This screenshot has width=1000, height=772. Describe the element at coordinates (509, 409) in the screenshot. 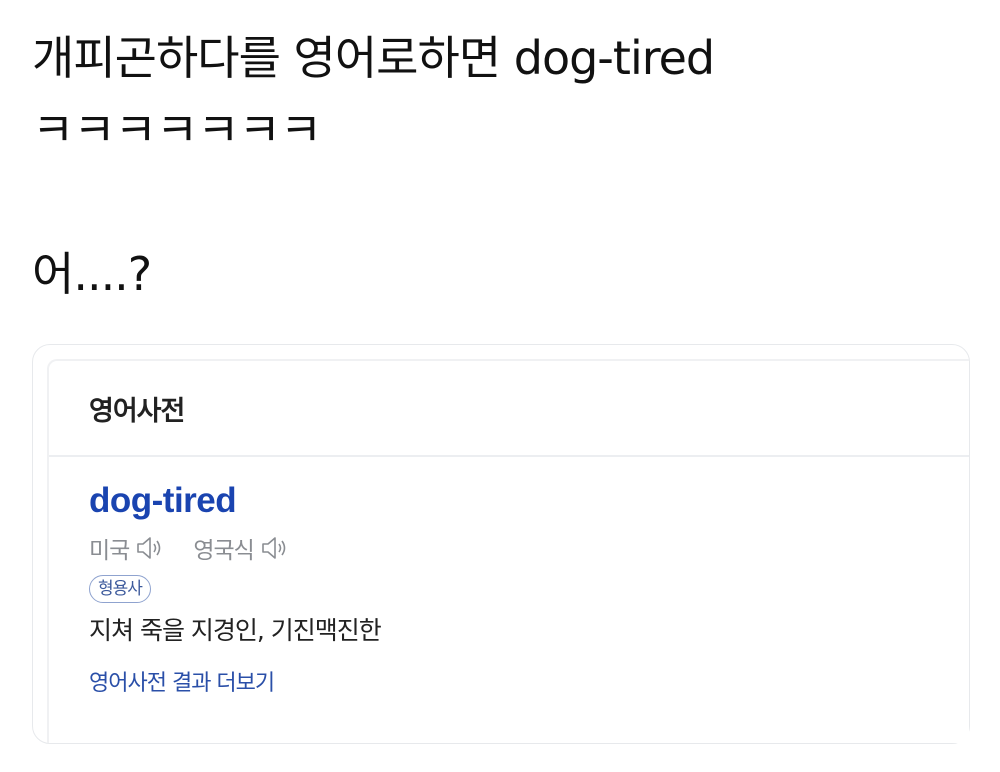

I see `card-header: 영어사전` at that location.